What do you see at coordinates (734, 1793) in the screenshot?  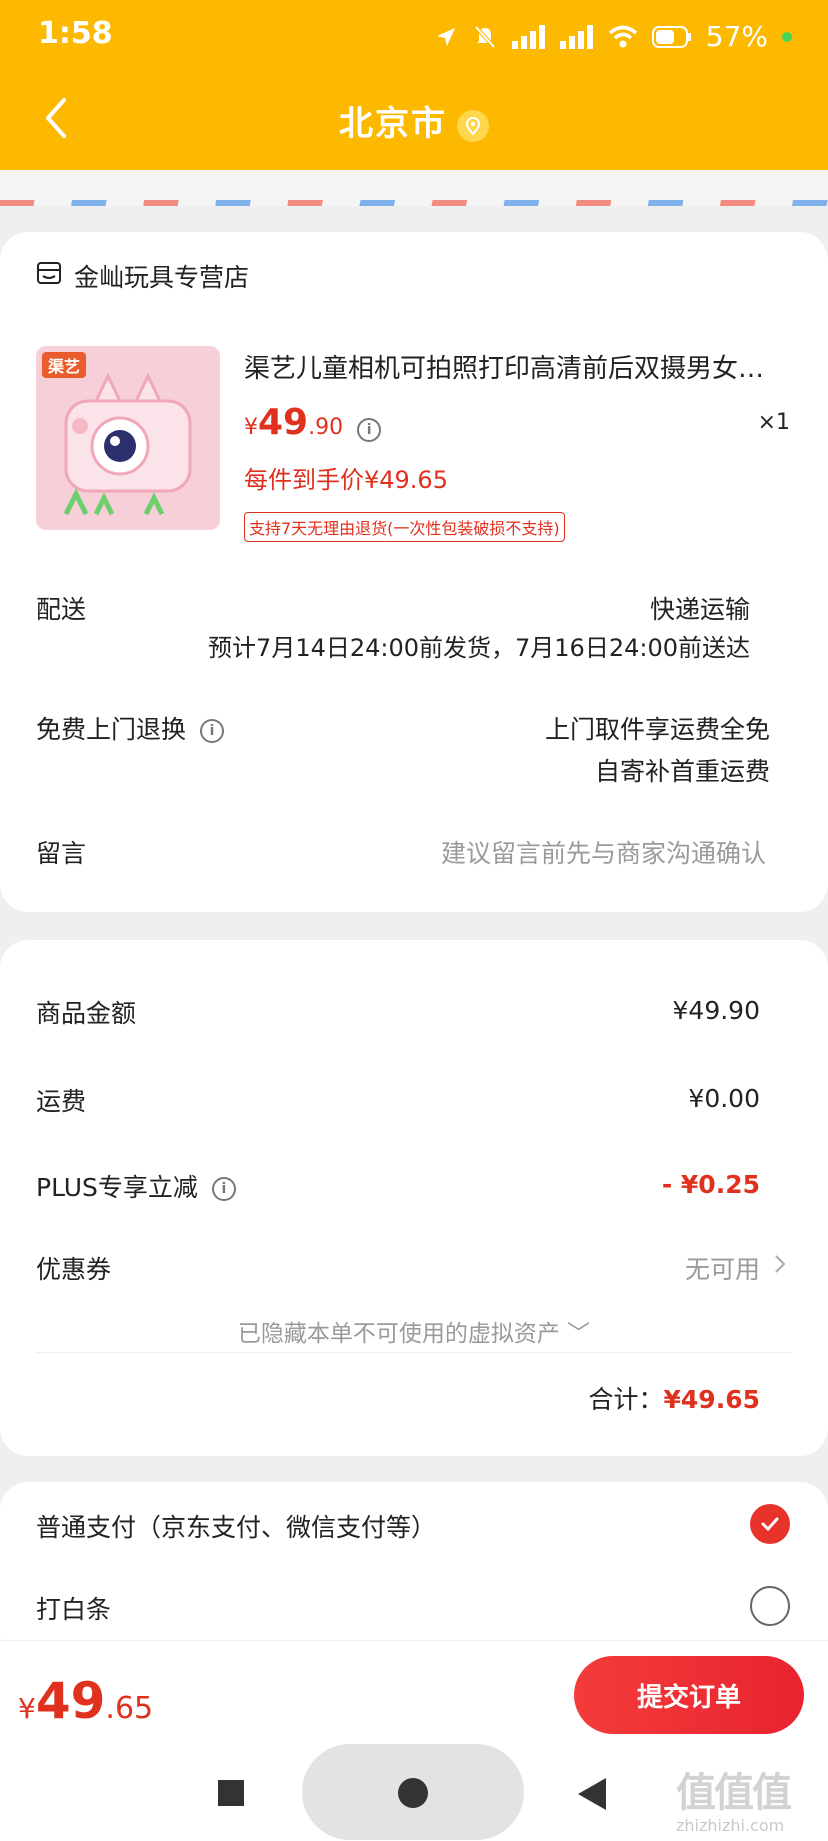 I see `watermark-logo: 值值值` at bounding box center [734, 1793].